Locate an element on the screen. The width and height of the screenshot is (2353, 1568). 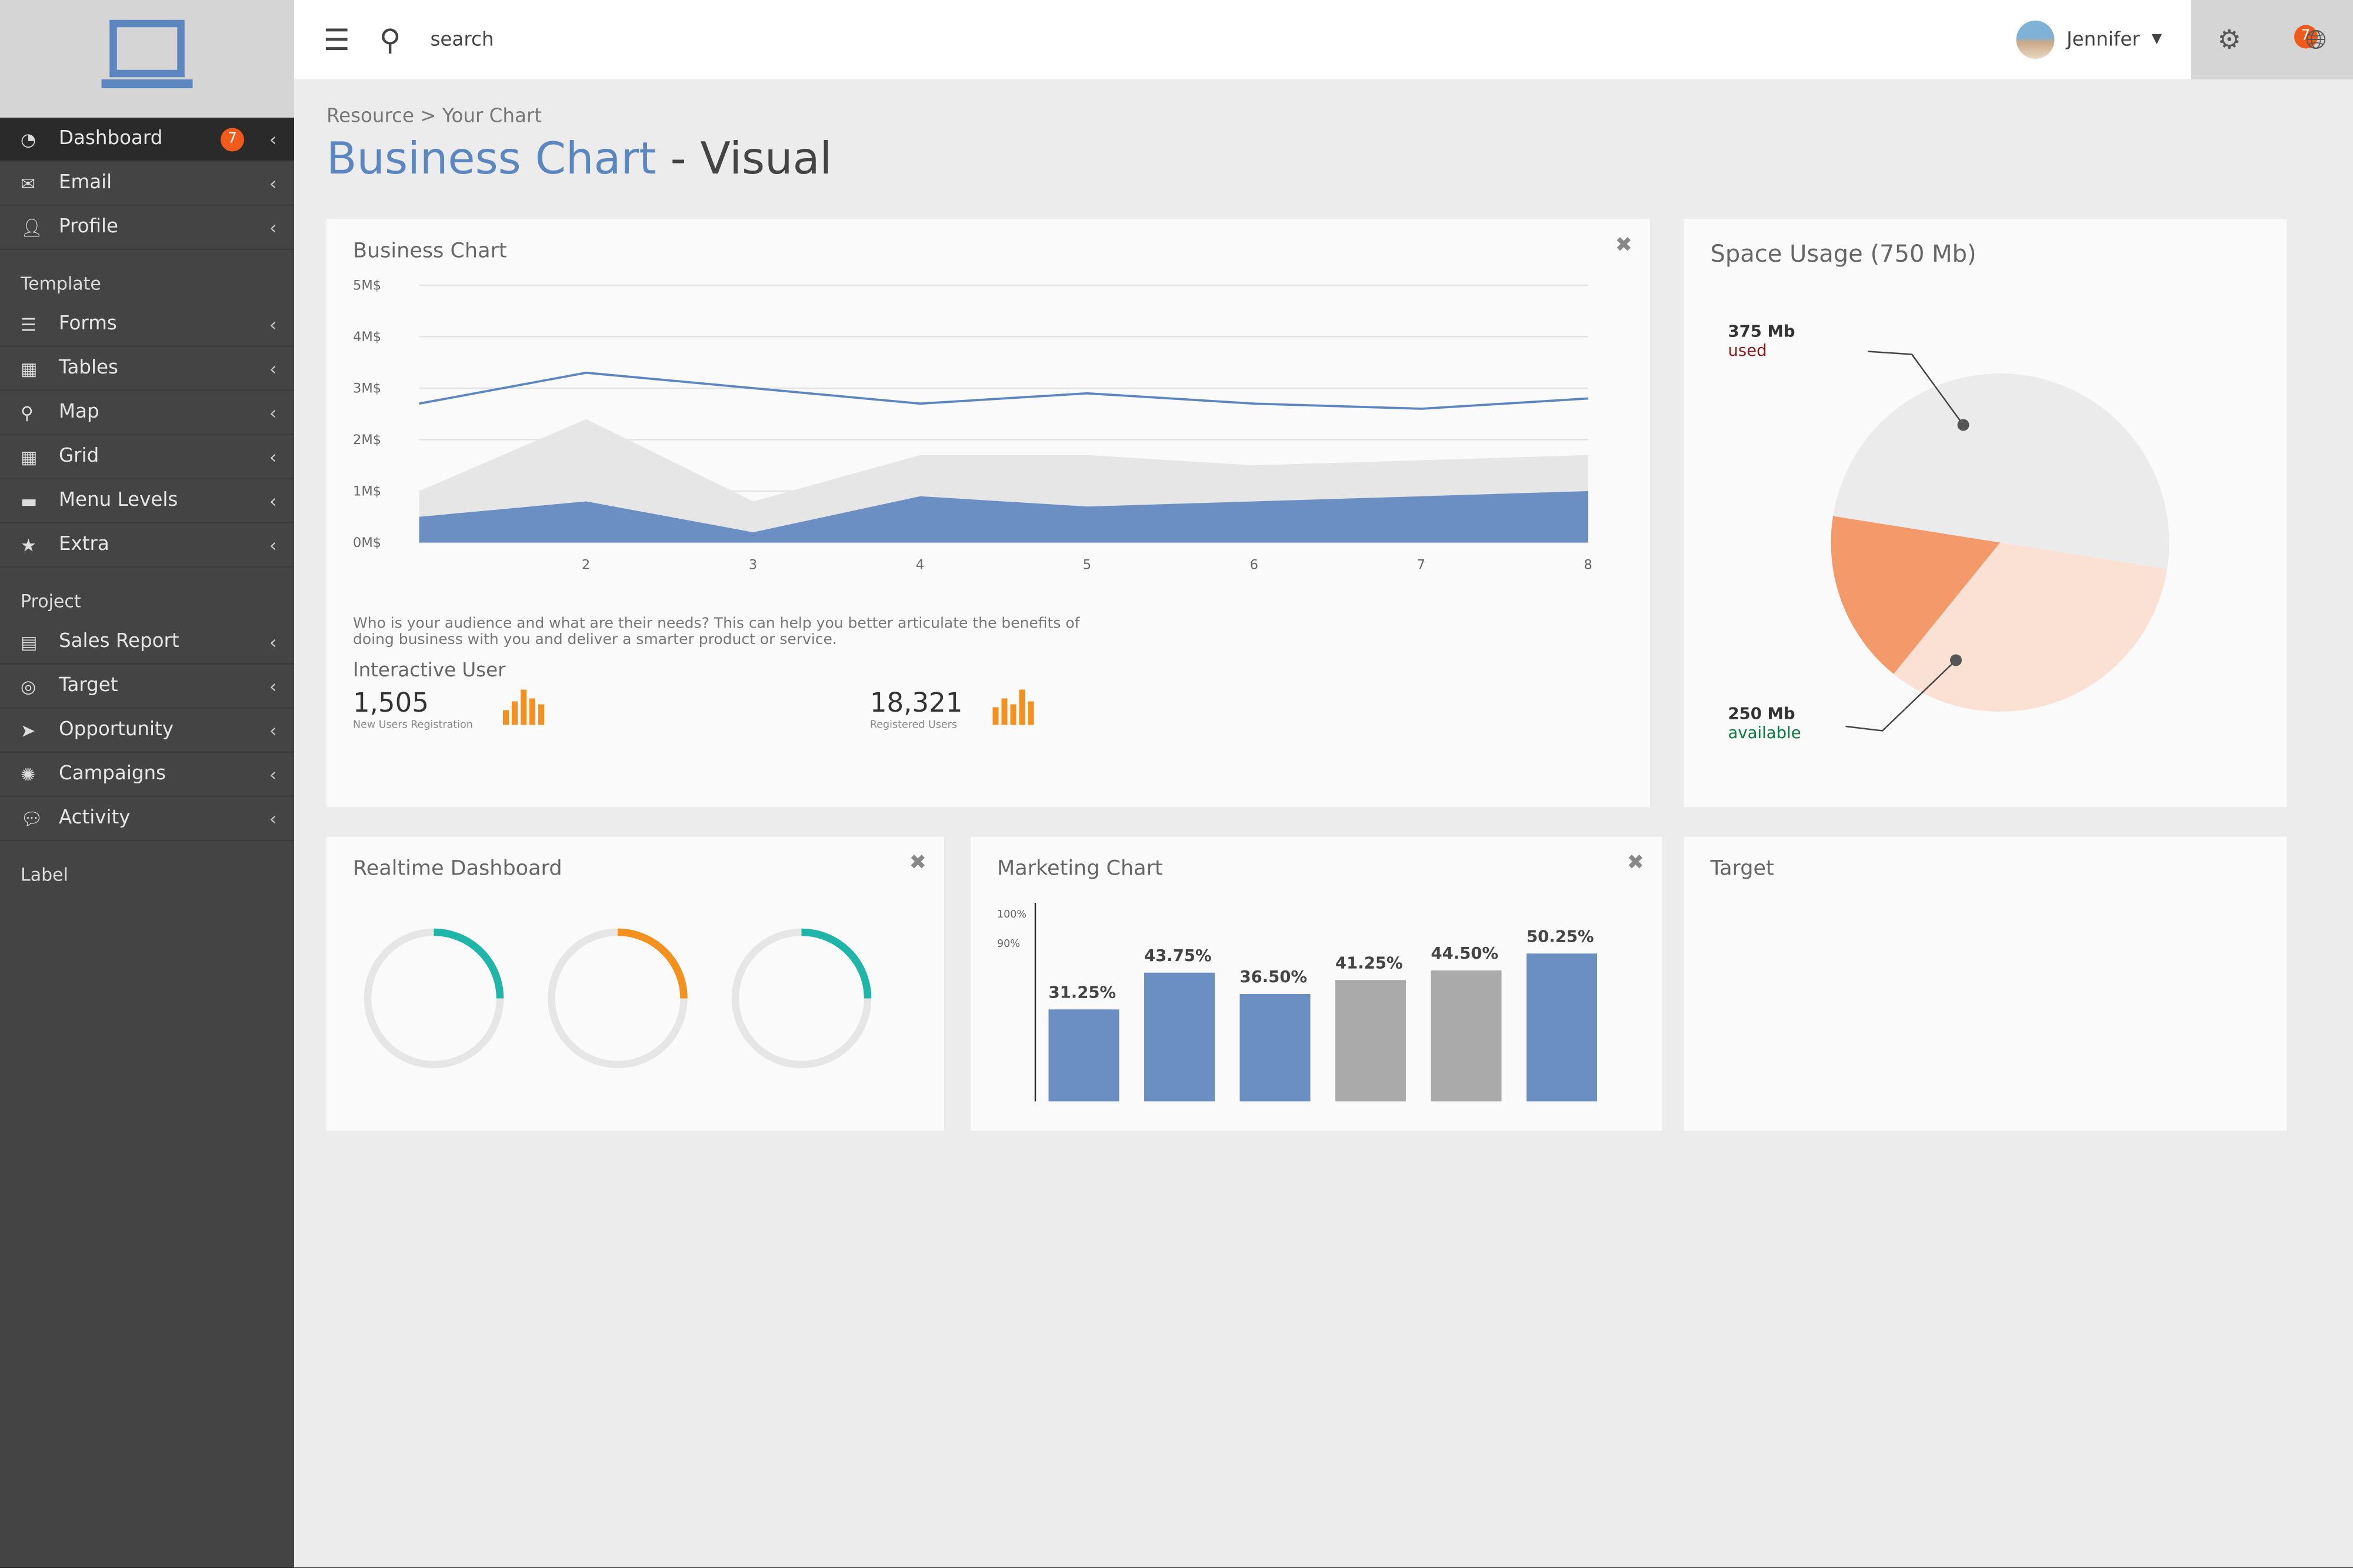
page-title: Business Chart - Visual is located at coordinates (1323, 160).